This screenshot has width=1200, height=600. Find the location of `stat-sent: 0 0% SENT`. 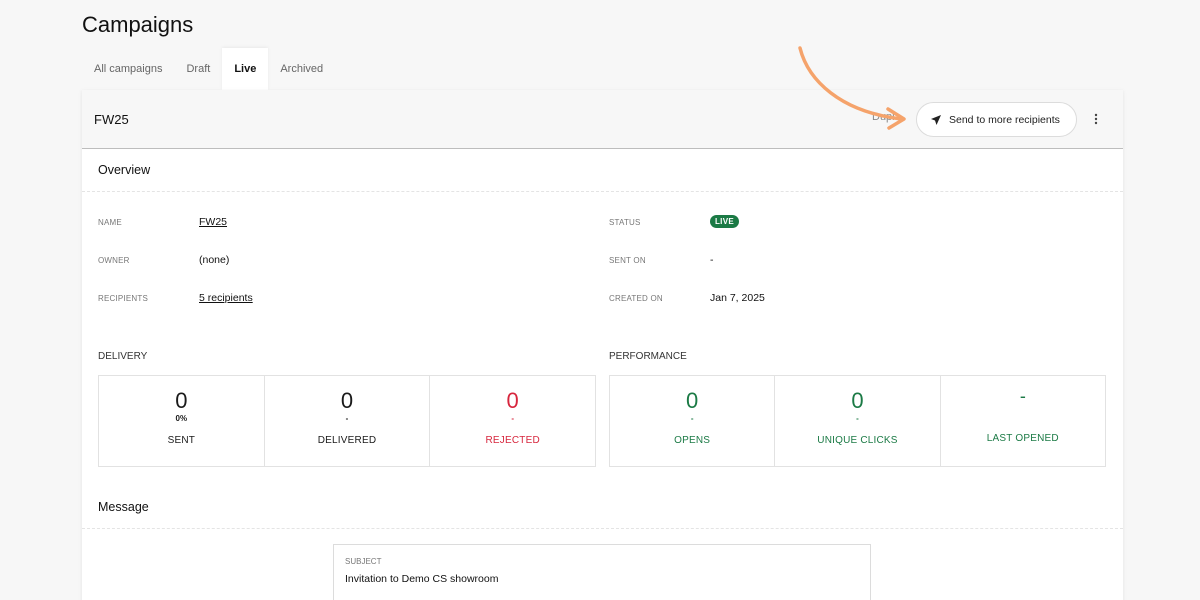

stat-sent: 0 0% SENT is located at coordinates (182, 421).